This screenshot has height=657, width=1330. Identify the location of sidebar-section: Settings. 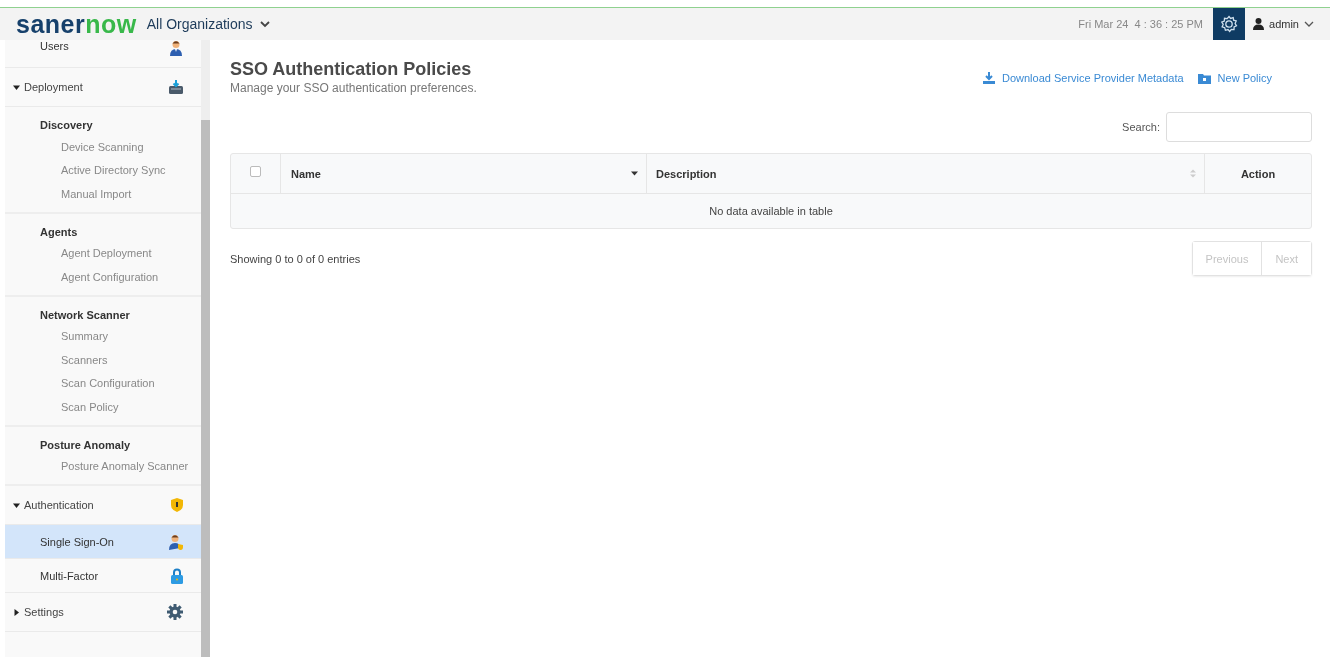
(103, 612).